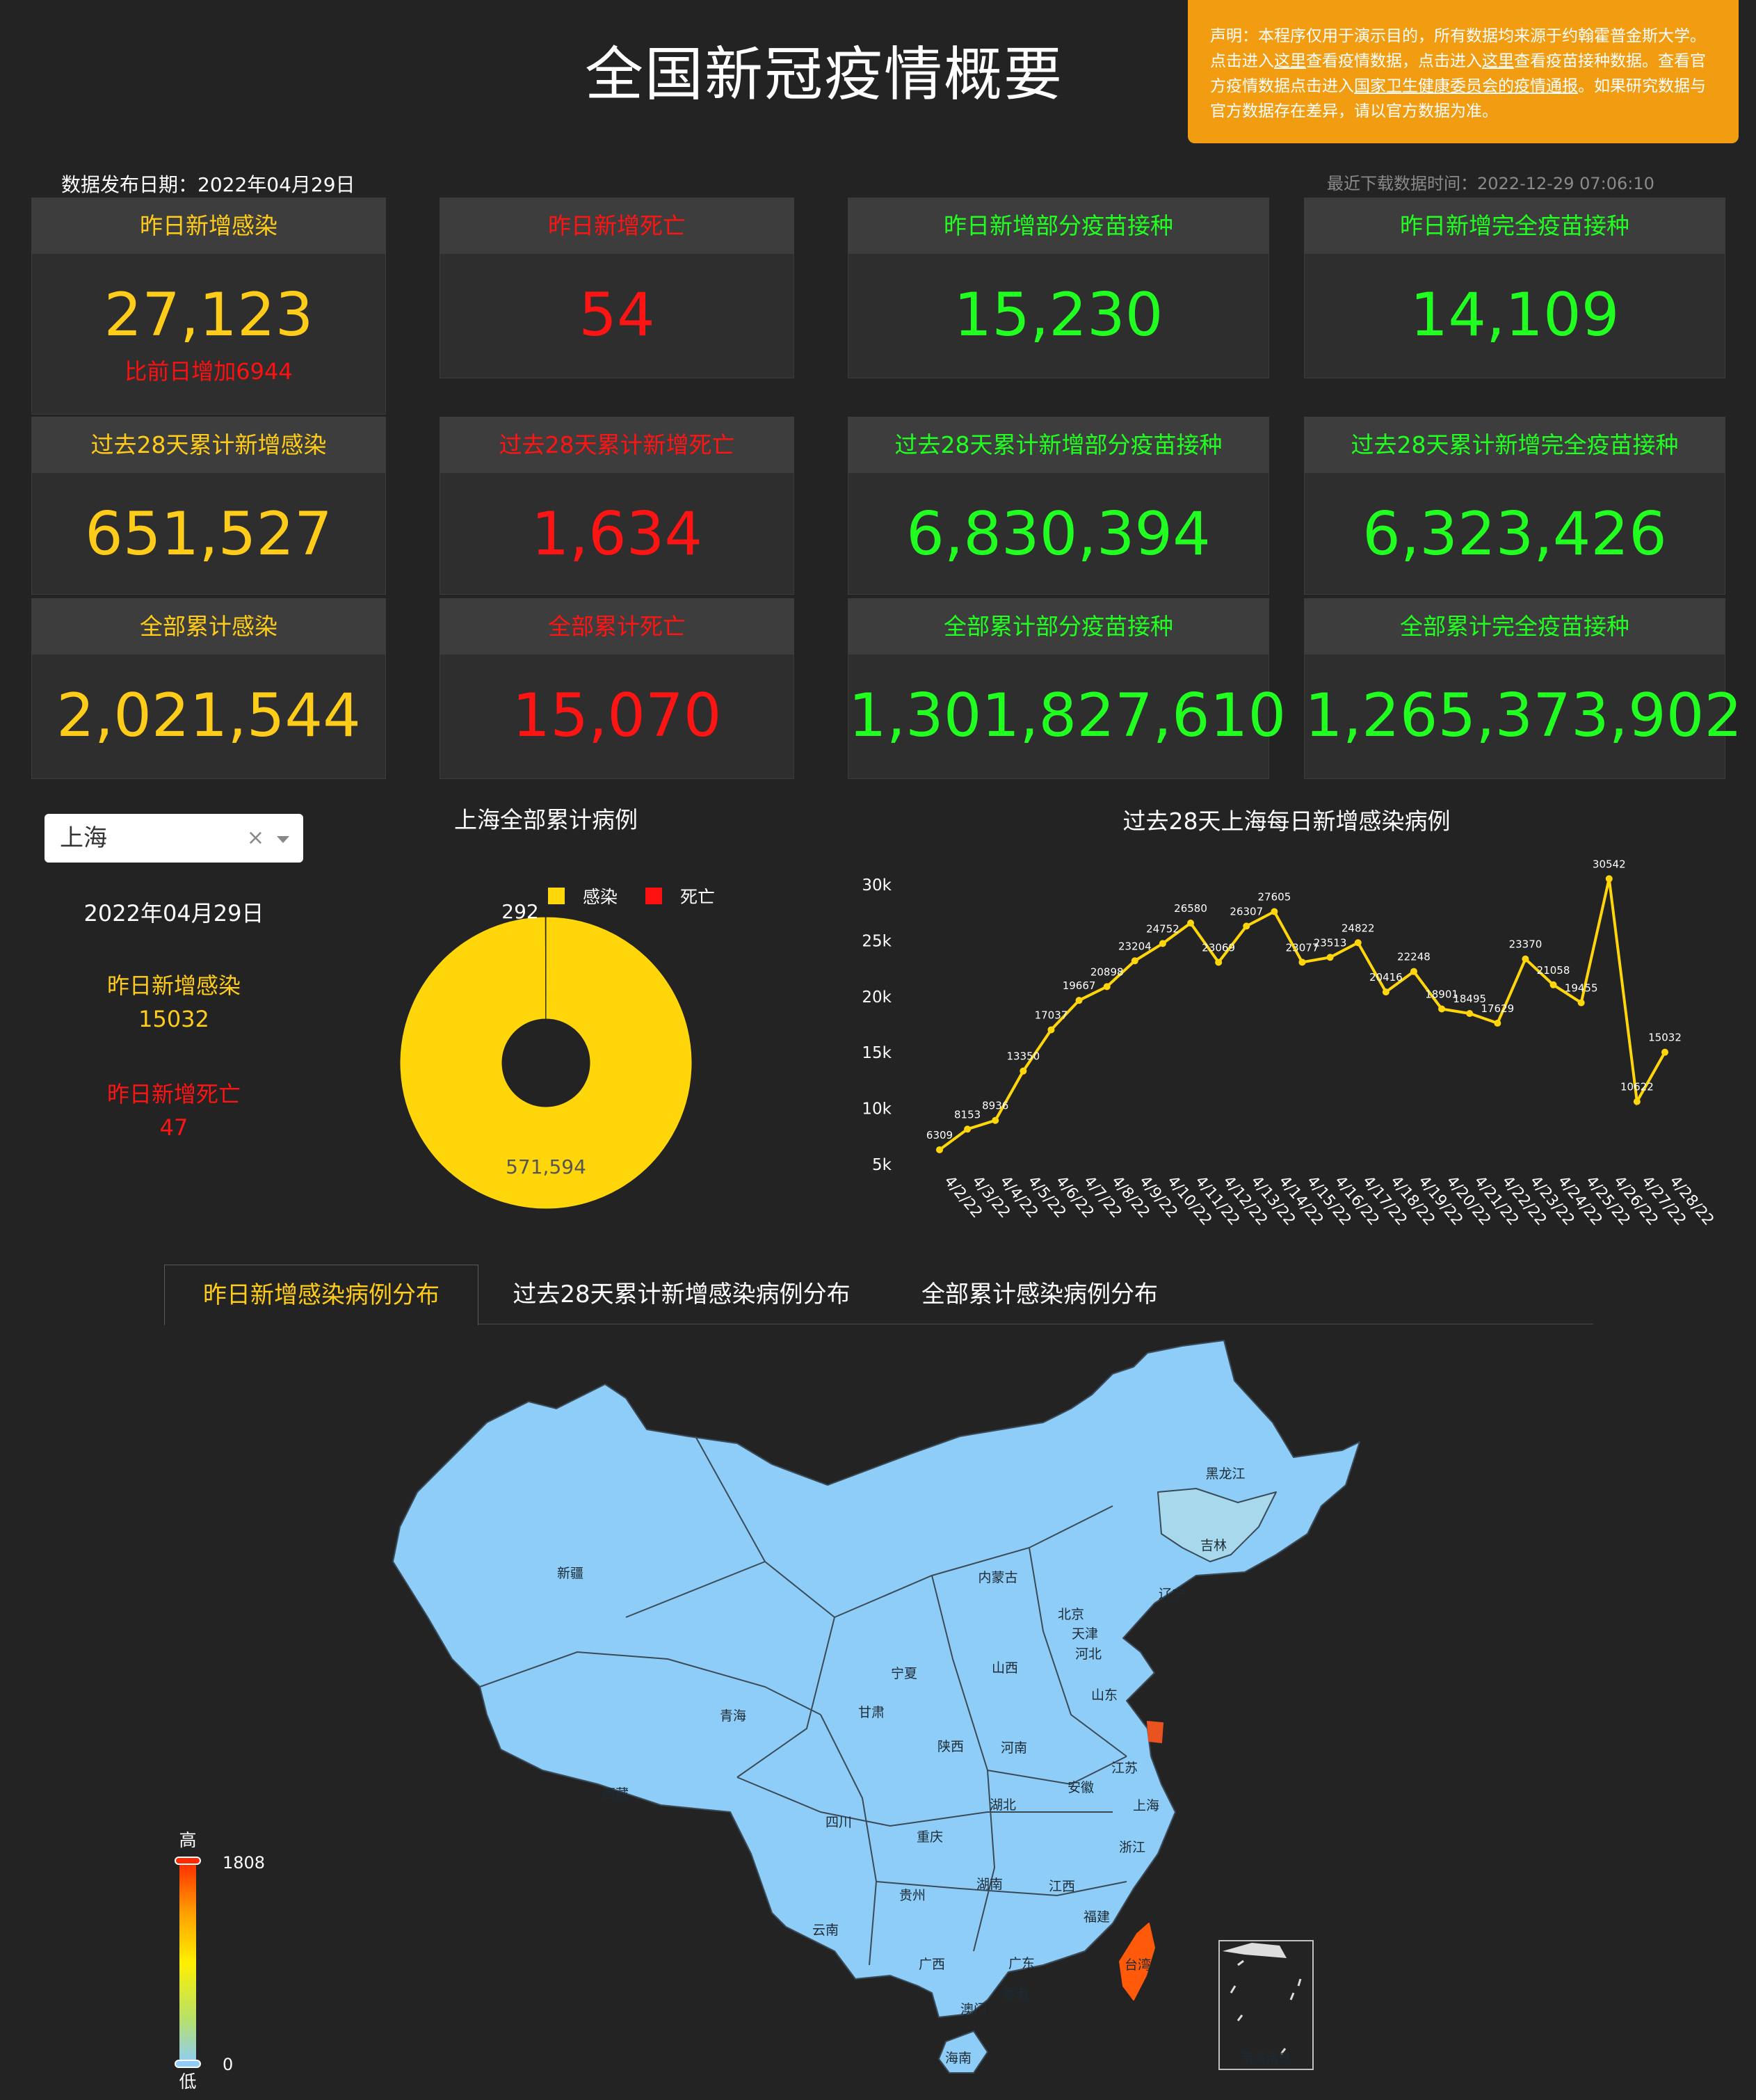 Image resolution: width=1756 pixels, height=2100 pixels. Describe the element at coordinates (1104, 1695) in the screenshot. I see `province-label: 山东` at that location.